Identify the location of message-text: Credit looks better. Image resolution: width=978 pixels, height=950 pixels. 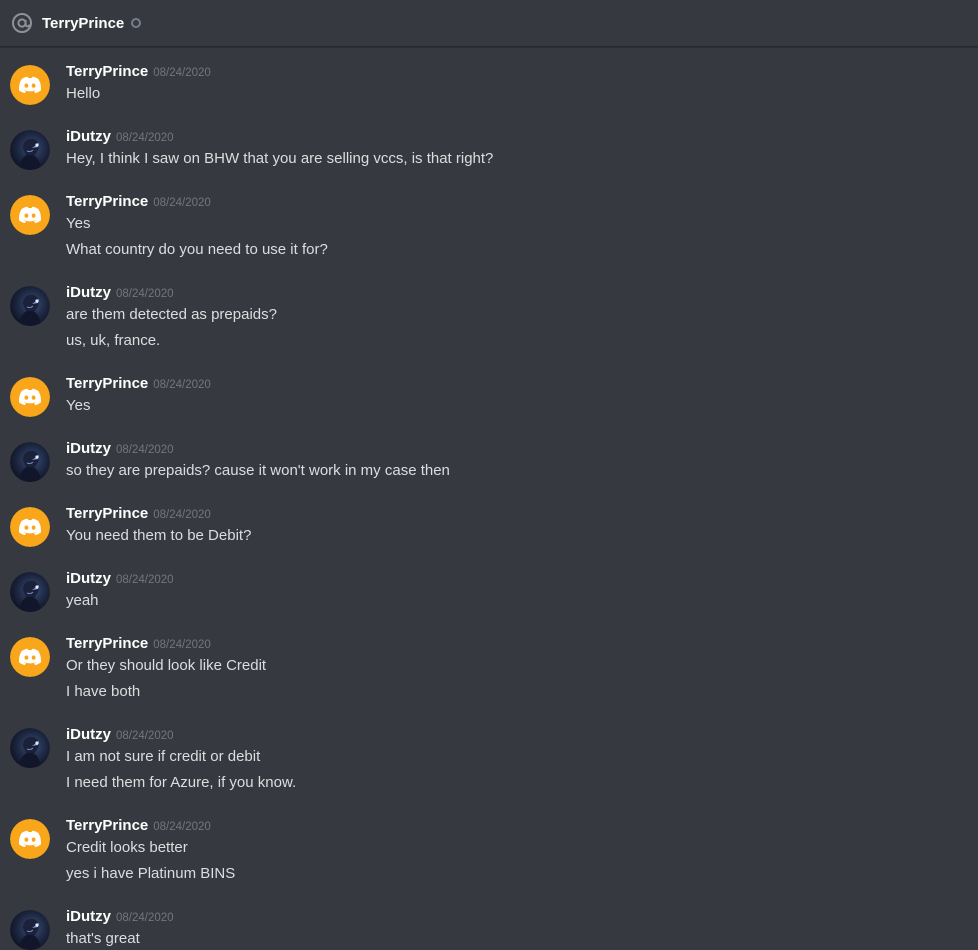
(127, 847).